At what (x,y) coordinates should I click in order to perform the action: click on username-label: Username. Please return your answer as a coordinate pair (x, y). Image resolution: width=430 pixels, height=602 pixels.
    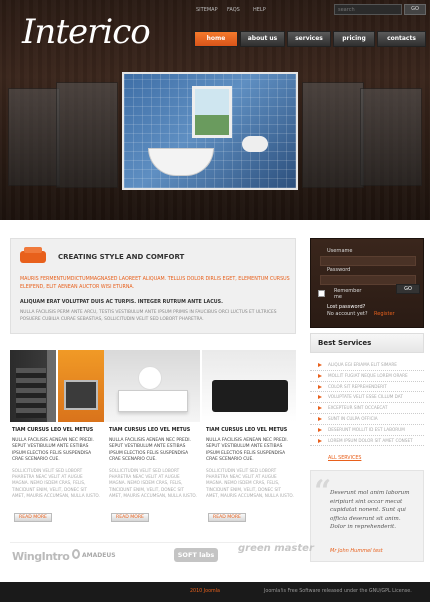
    Looking at the image, I should click on (340, 251).